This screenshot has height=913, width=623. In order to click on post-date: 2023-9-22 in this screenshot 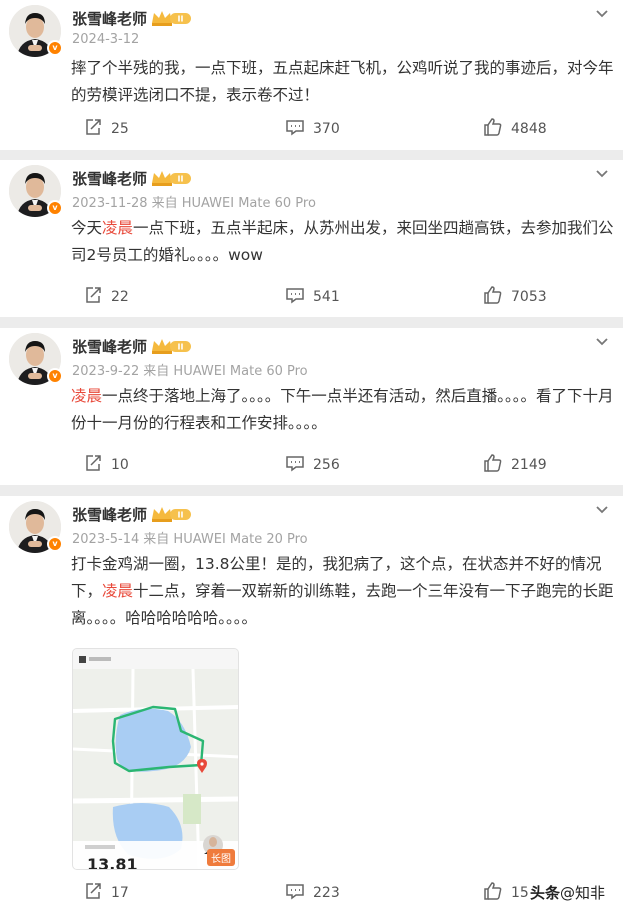, I will do `click(106, 371)`.